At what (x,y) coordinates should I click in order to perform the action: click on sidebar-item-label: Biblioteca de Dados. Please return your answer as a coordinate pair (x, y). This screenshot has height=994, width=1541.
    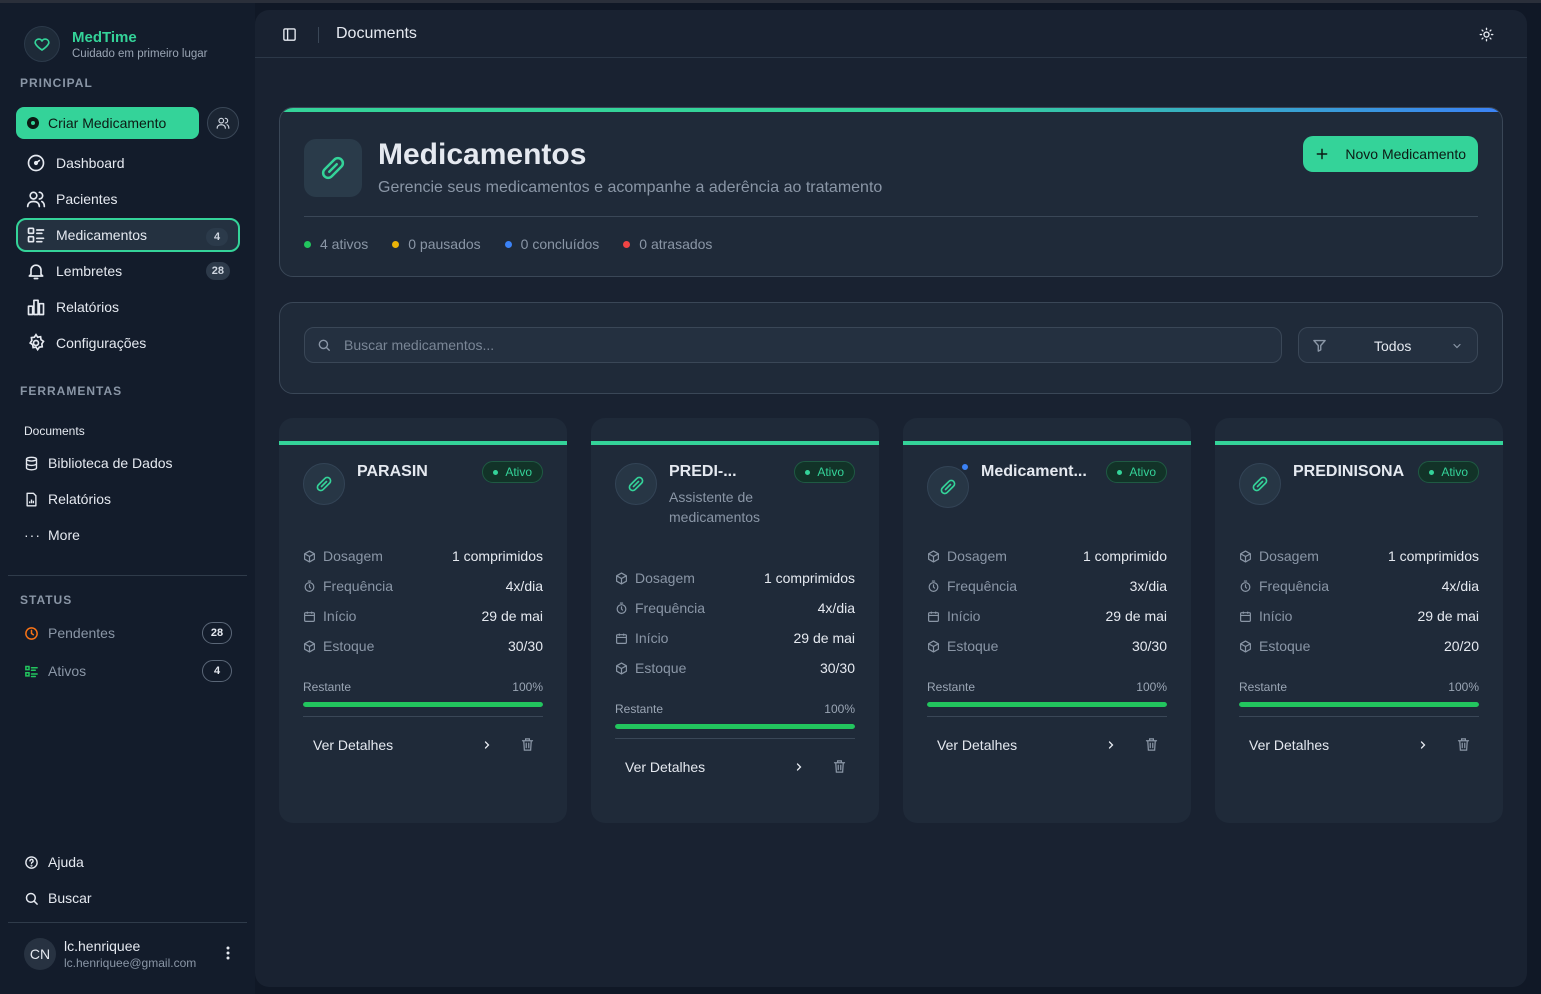
    Looking at the image, I should click on (110, 463).